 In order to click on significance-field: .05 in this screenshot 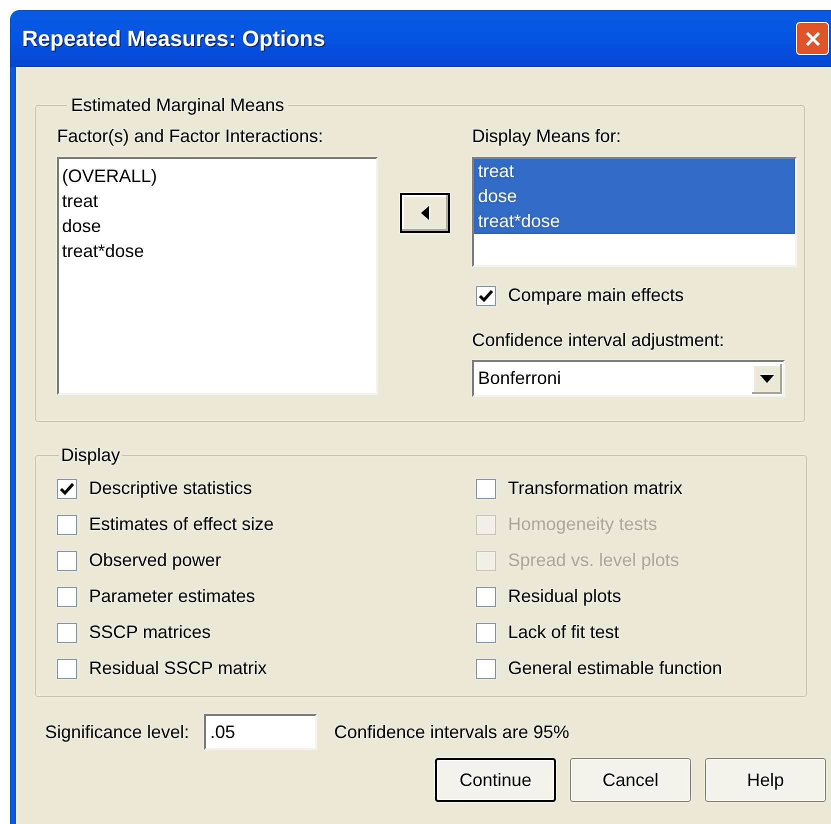, I will do `click(261, 732)`.